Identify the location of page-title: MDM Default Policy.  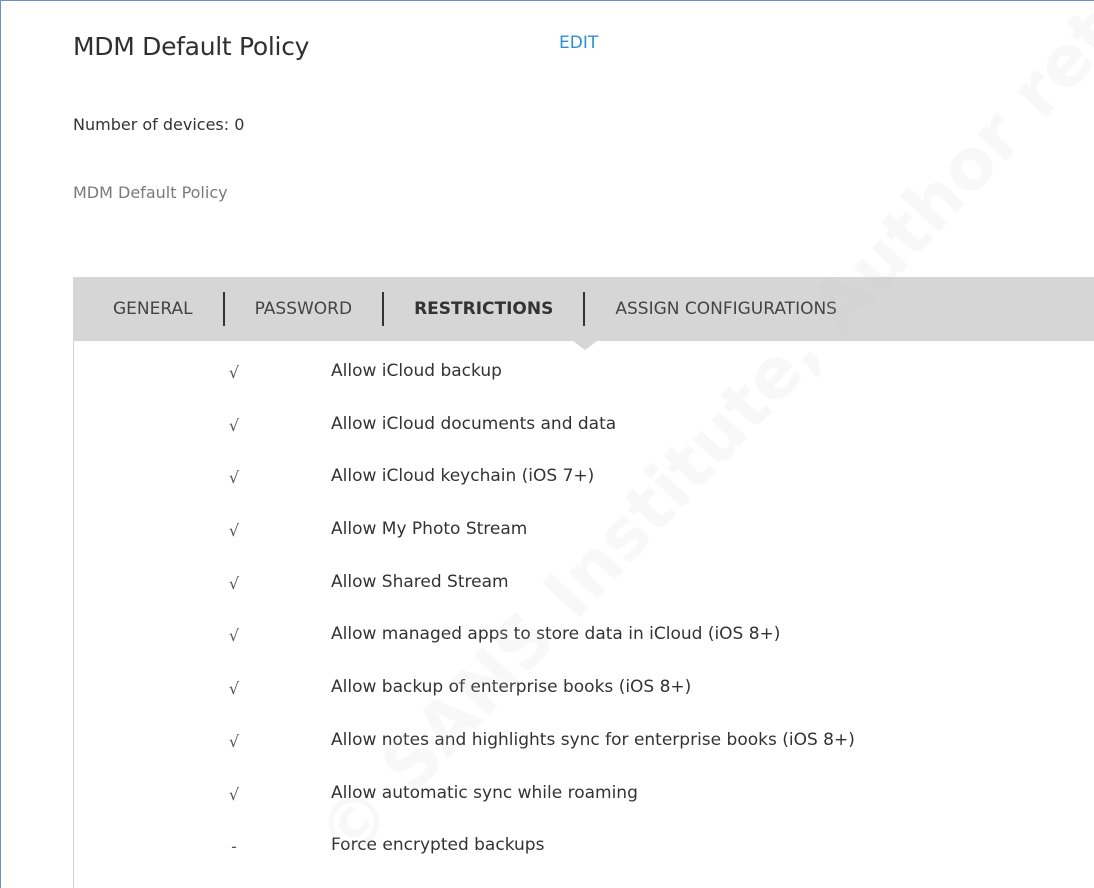
(191, 46).